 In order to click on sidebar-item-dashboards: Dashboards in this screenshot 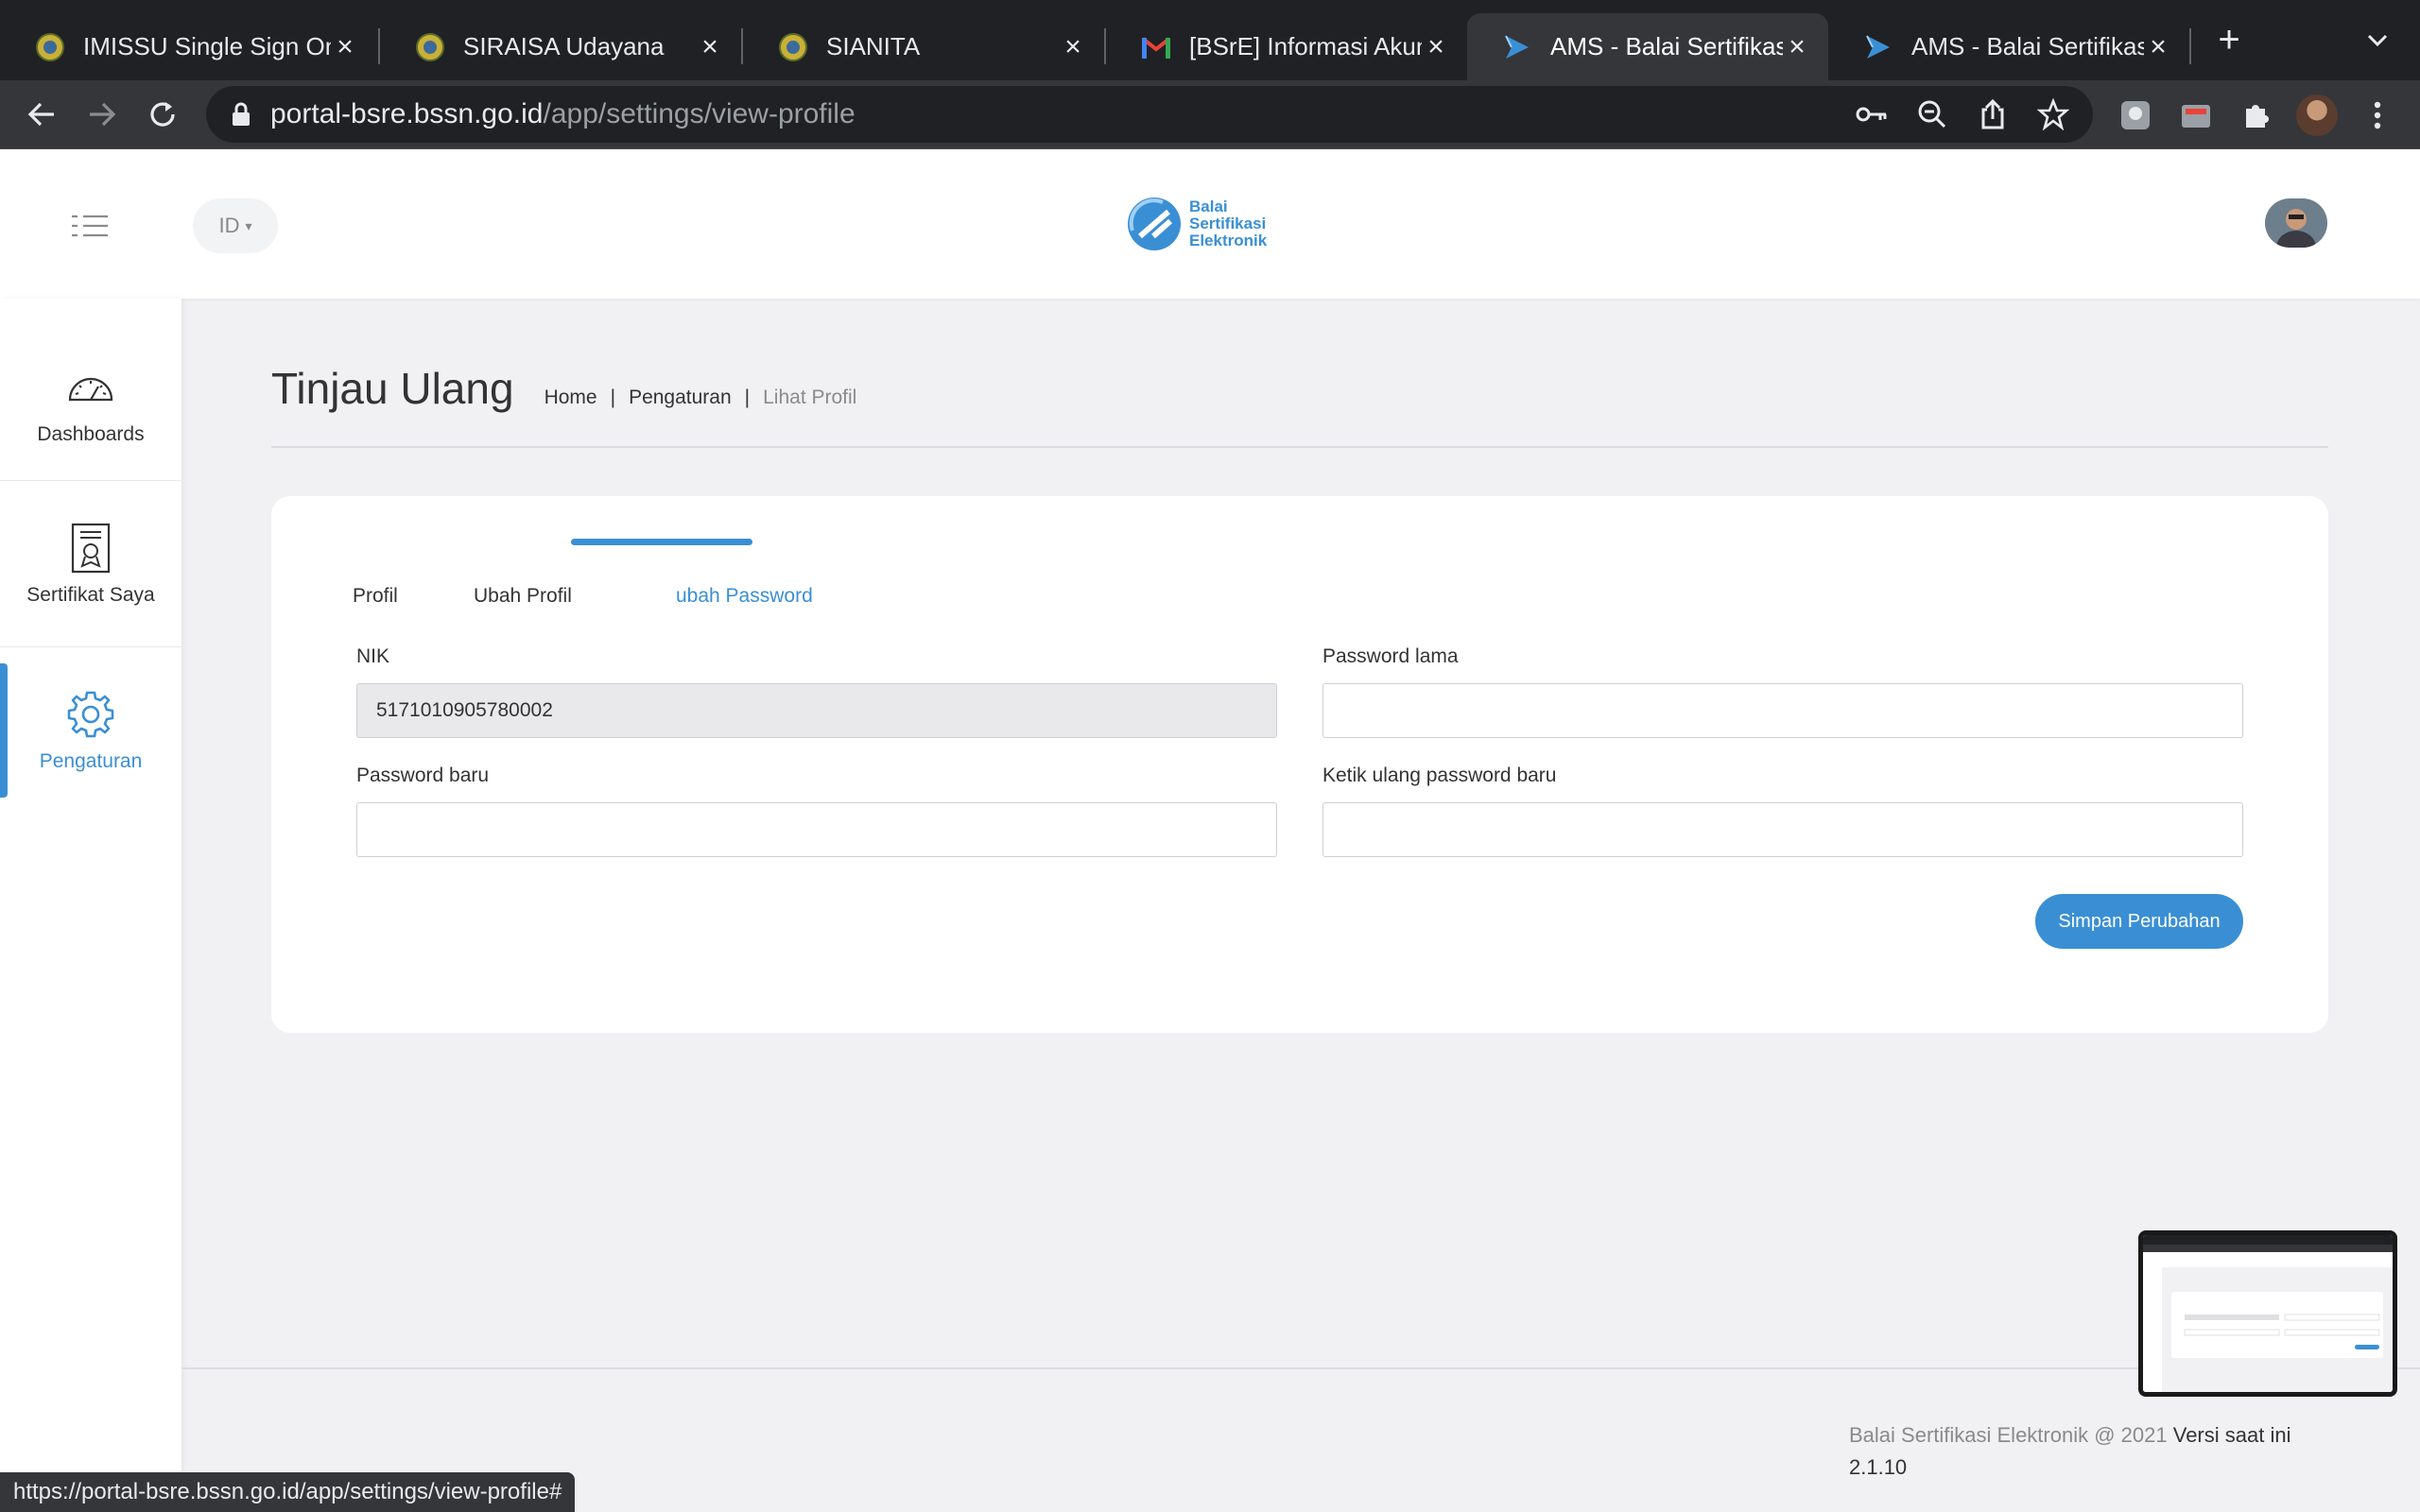, I will do `click(91, 403)`.